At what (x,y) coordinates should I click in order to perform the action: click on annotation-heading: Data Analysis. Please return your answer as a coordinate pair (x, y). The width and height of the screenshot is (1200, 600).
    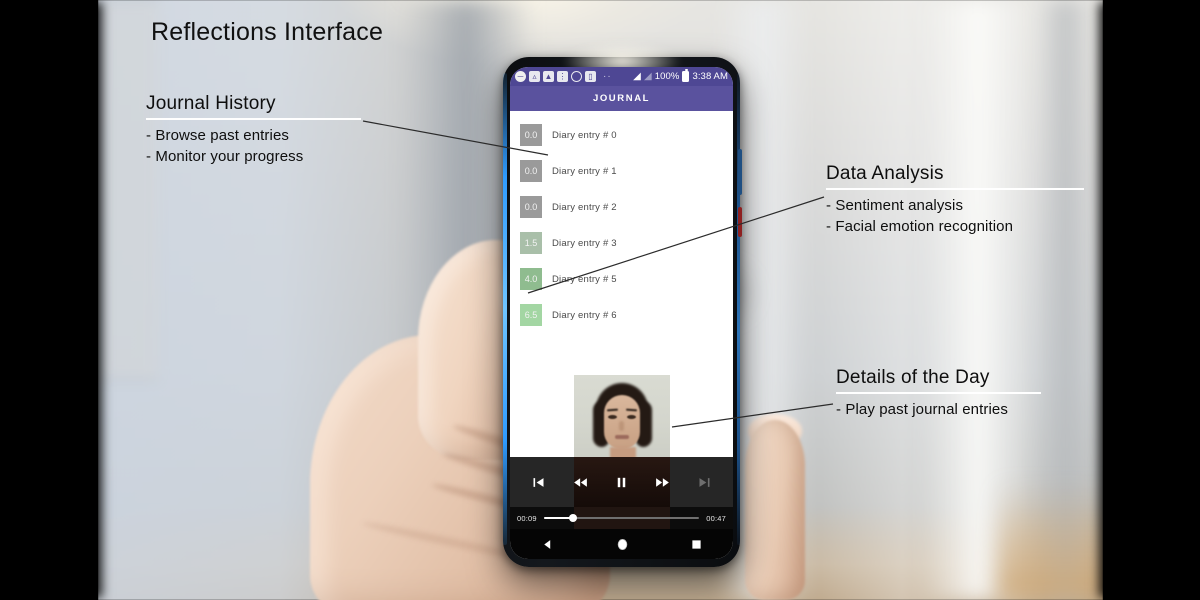
    Looking at the image, I should click on (885, 173).